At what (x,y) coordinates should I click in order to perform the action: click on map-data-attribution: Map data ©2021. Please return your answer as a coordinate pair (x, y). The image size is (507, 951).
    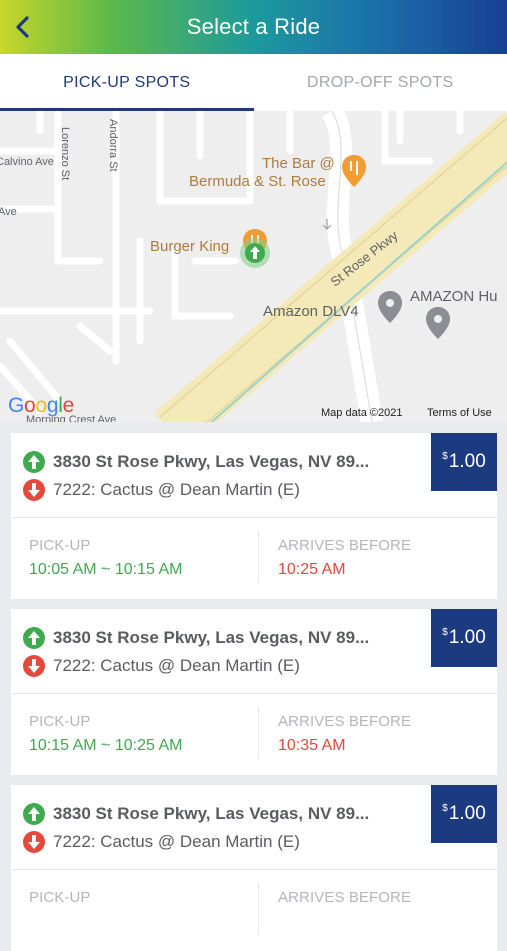
    Looking at the image, I should click on (362, 413).